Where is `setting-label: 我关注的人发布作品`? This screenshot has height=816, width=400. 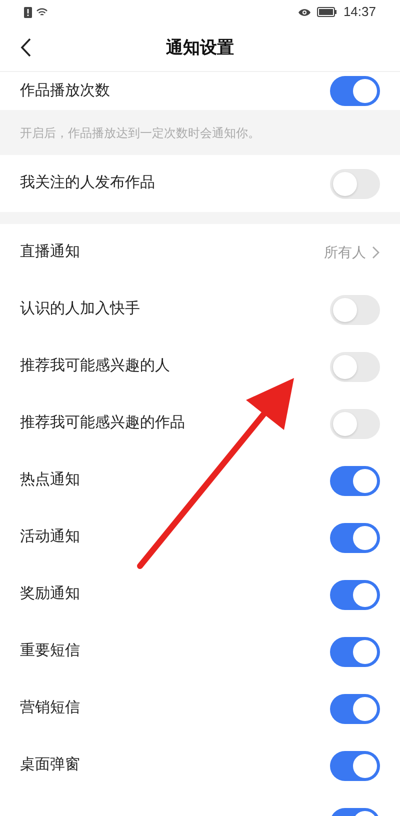 setting-label: 我关注的人发布作品 is located at coordinates (87, 183).